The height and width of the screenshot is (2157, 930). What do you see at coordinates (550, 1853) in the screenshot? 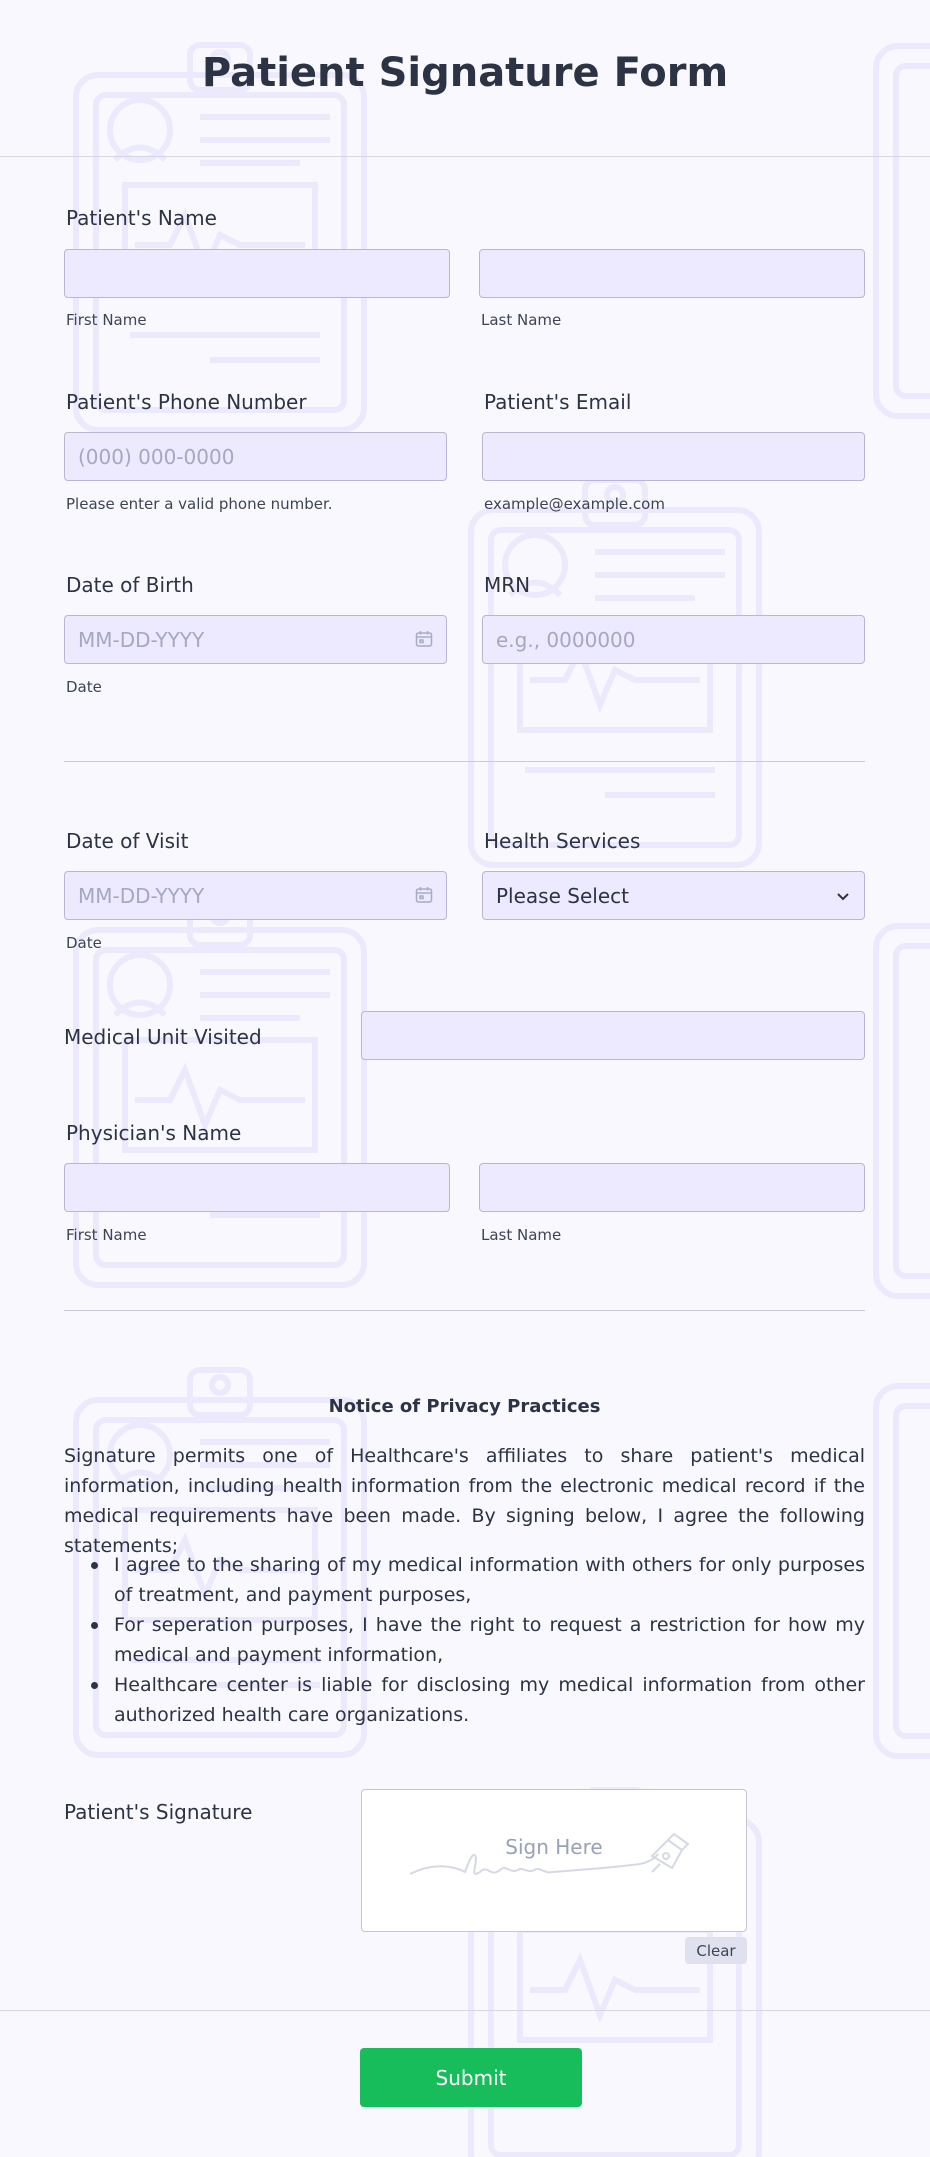
I see `pen-nib-icon` at bounding box center [550, 1853].